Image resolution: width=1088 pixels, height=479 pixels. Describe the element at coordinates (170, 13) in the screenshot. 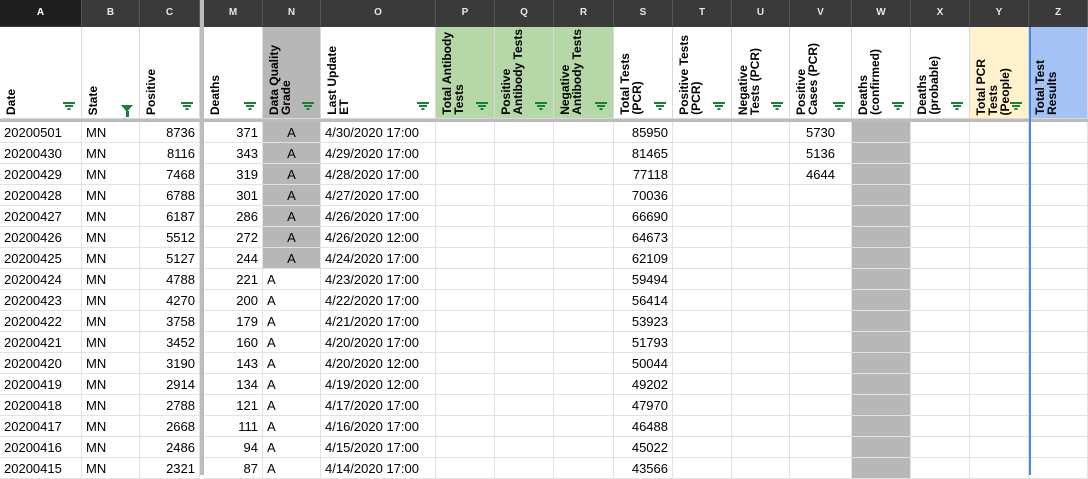

I see `column-letter-c: C` at that location.